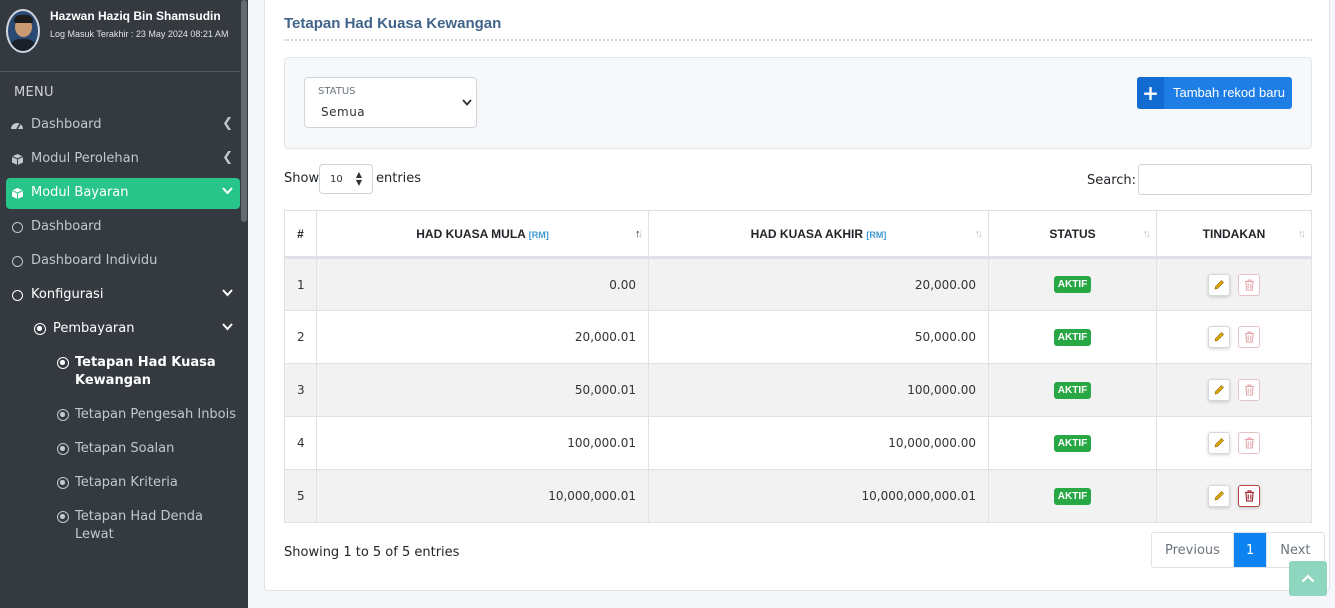  Describe the element at coordinates (1234, 234) in the screenshot. I see `column-header-tindakan: TINDAKAN ↑↓` at that location.